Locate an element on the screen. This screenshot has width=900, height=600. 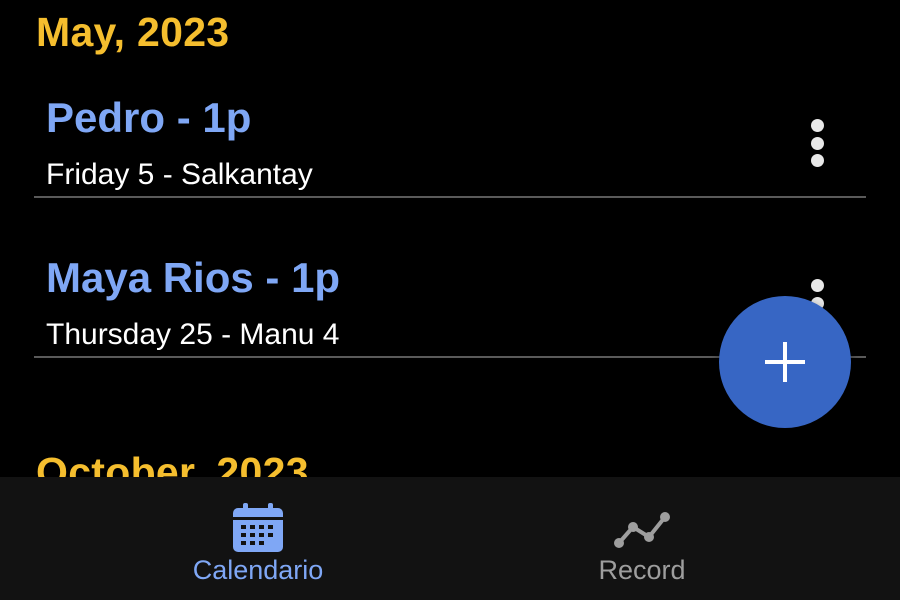
nav-item-record: Record is located at coordinates (642, 538).